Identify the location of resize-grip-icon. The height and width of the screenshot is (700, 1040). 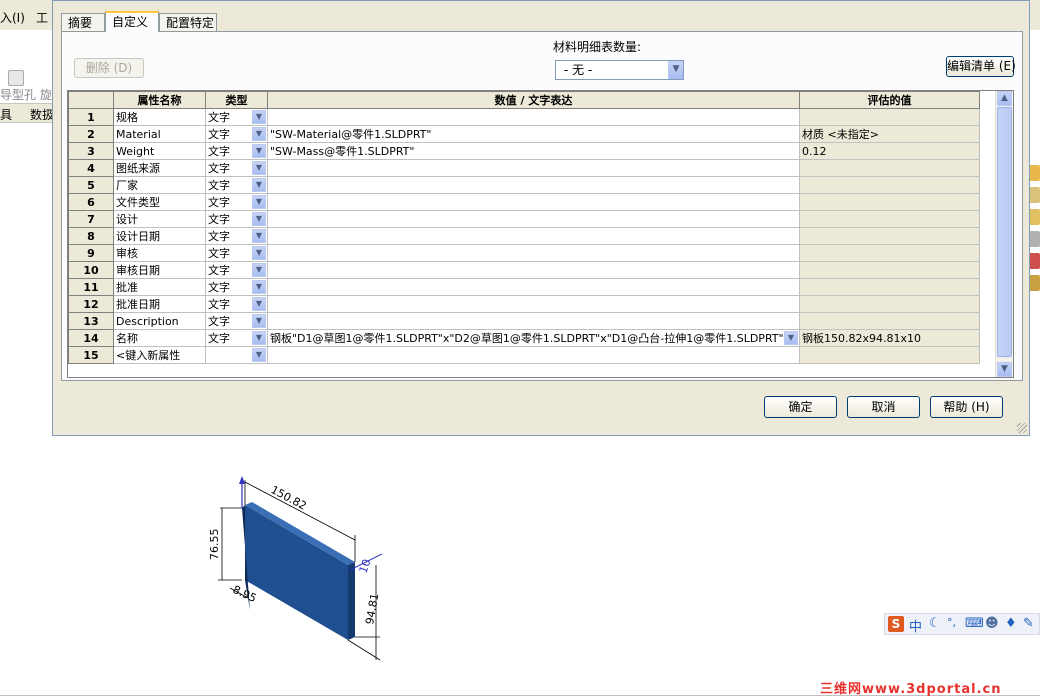
(1022, 428).